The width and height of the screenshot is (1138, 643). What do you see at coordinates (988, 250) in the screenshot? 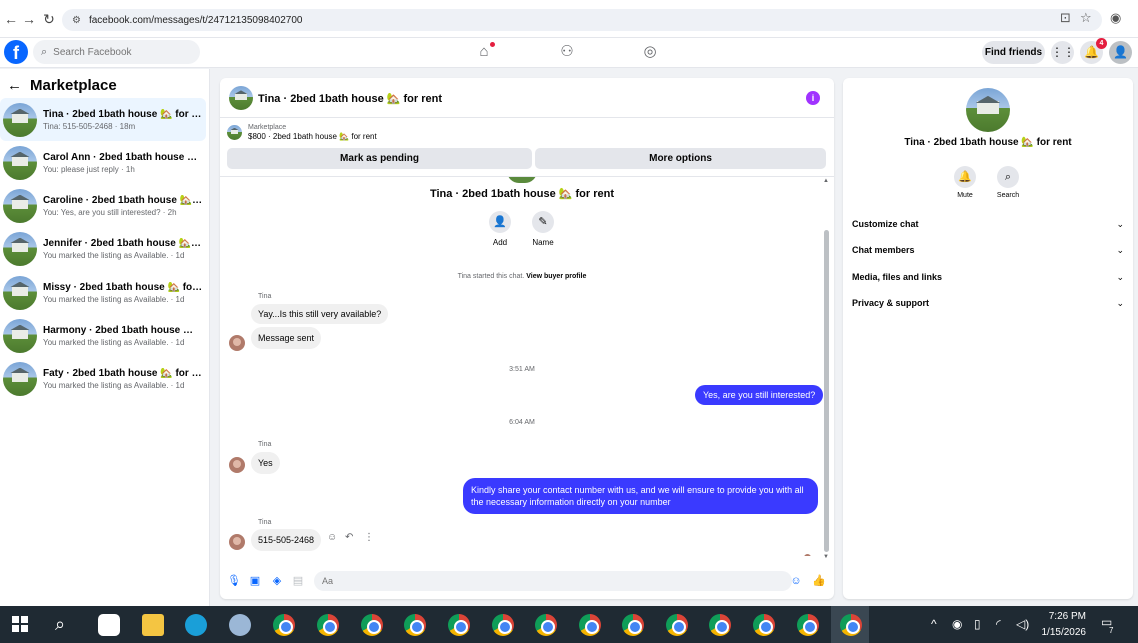
I see `chat-members-row: Chat members ⌄` at bounding box center [988, 250].